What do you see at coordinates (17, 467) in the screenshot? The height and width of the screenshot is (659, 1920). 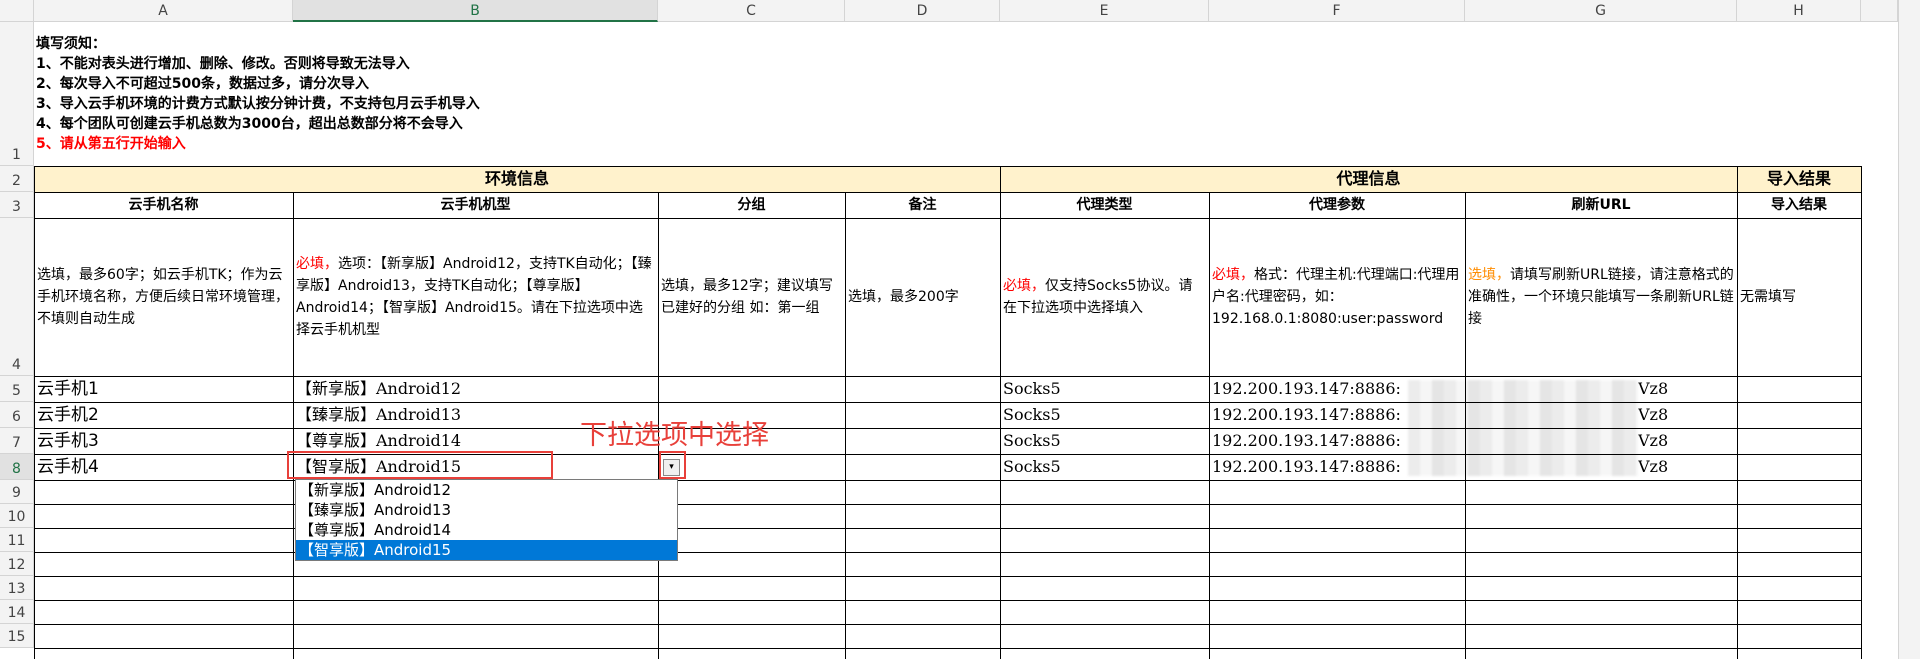 I see `row-header-8: 8` at bounding box center [17, 467].